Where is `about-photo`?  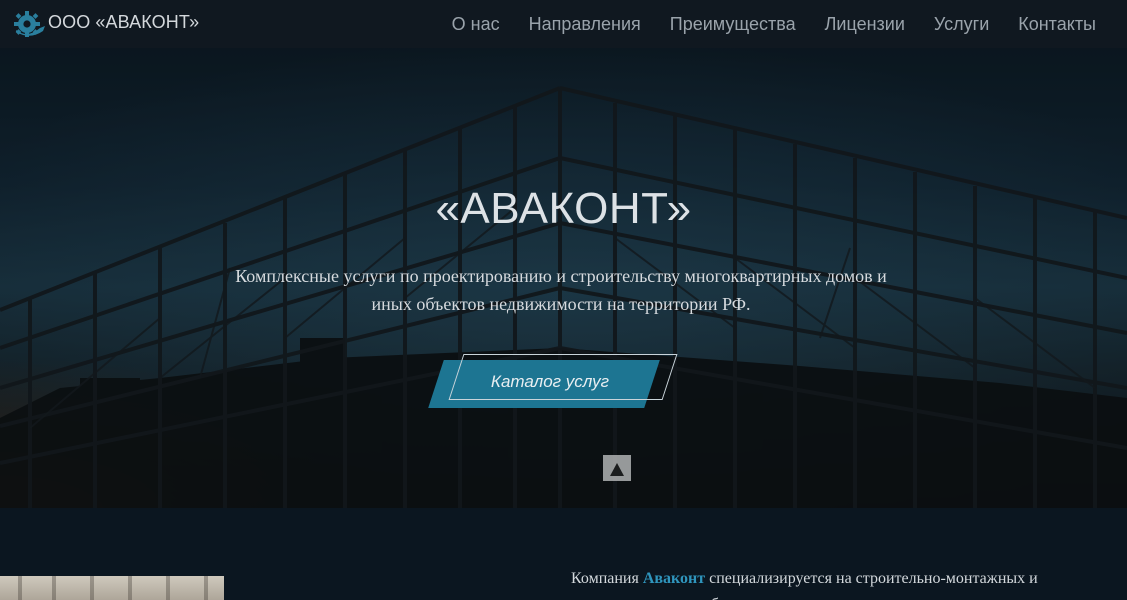
about-photo is located at coordinates (112, 588).